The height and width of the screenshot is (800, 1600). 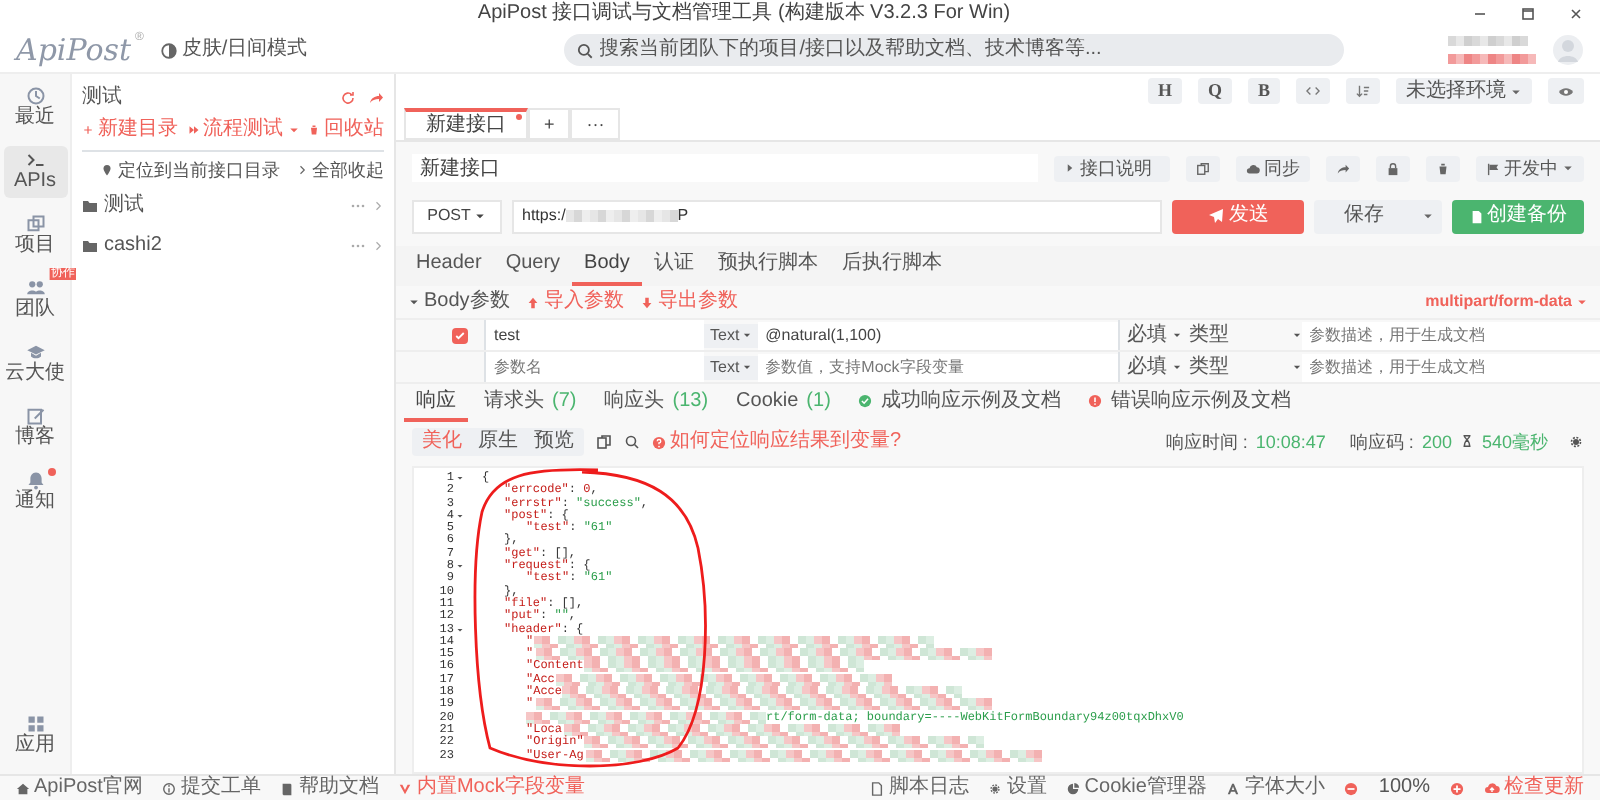 What do you see at coordinates (35, 224) in the screenshot?
I see `squares-icon` at bounding box center [35, 224].